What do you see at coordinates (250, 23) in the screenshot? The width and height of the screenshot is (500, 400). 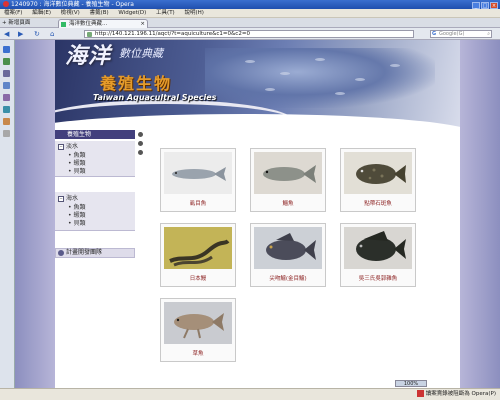 I see `tab-bar: + 新增頁面 海洋數位典藏... ×` at bounding box center [250, 23].